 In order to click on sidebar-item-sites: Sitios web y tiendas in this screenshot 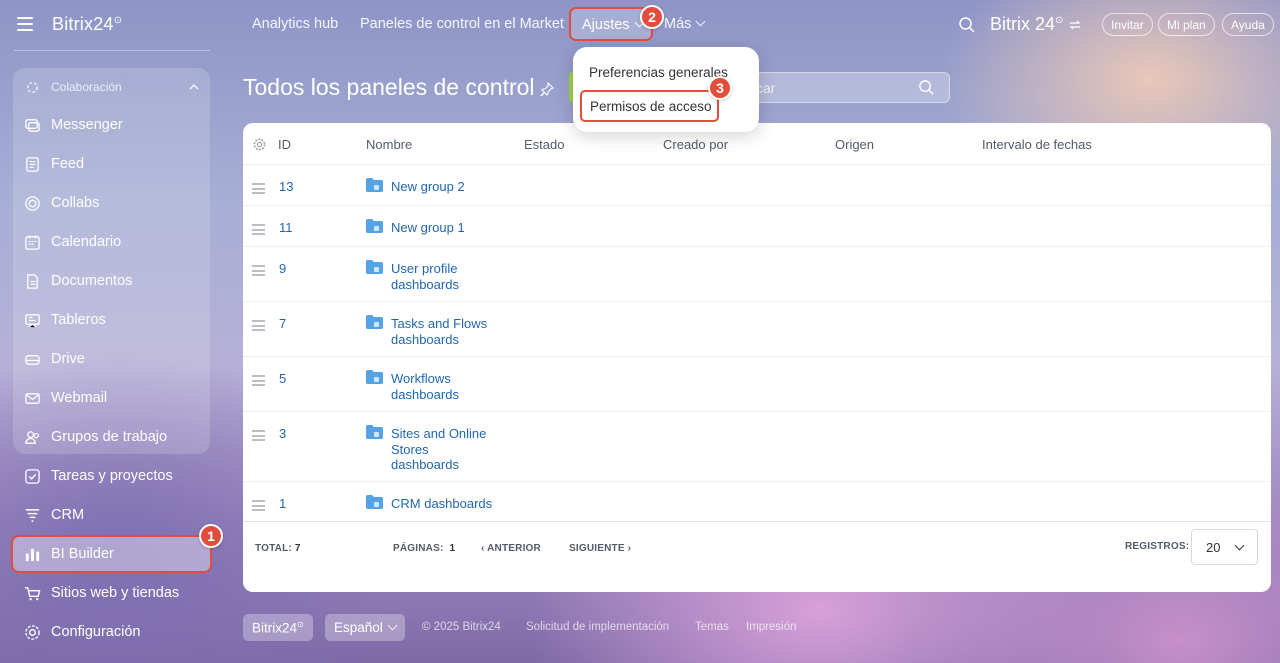, I will do `click(111, 593)`.